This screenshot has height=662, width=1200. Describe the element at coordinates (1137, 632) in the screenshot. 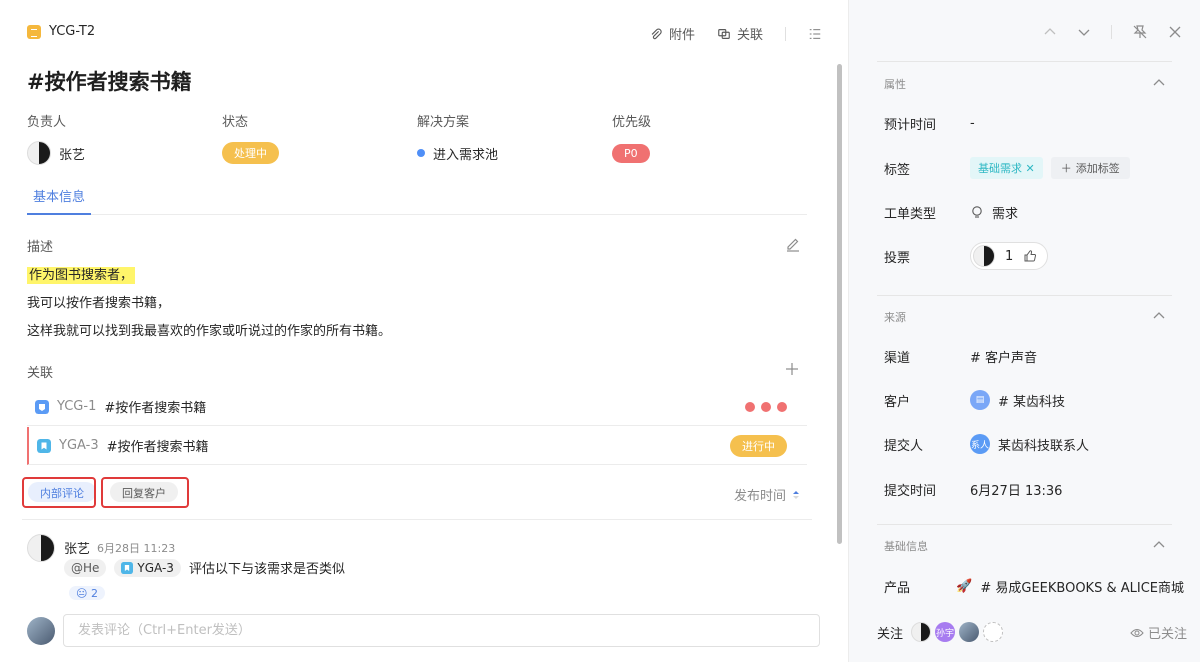

I see `eye-icon` at that location.